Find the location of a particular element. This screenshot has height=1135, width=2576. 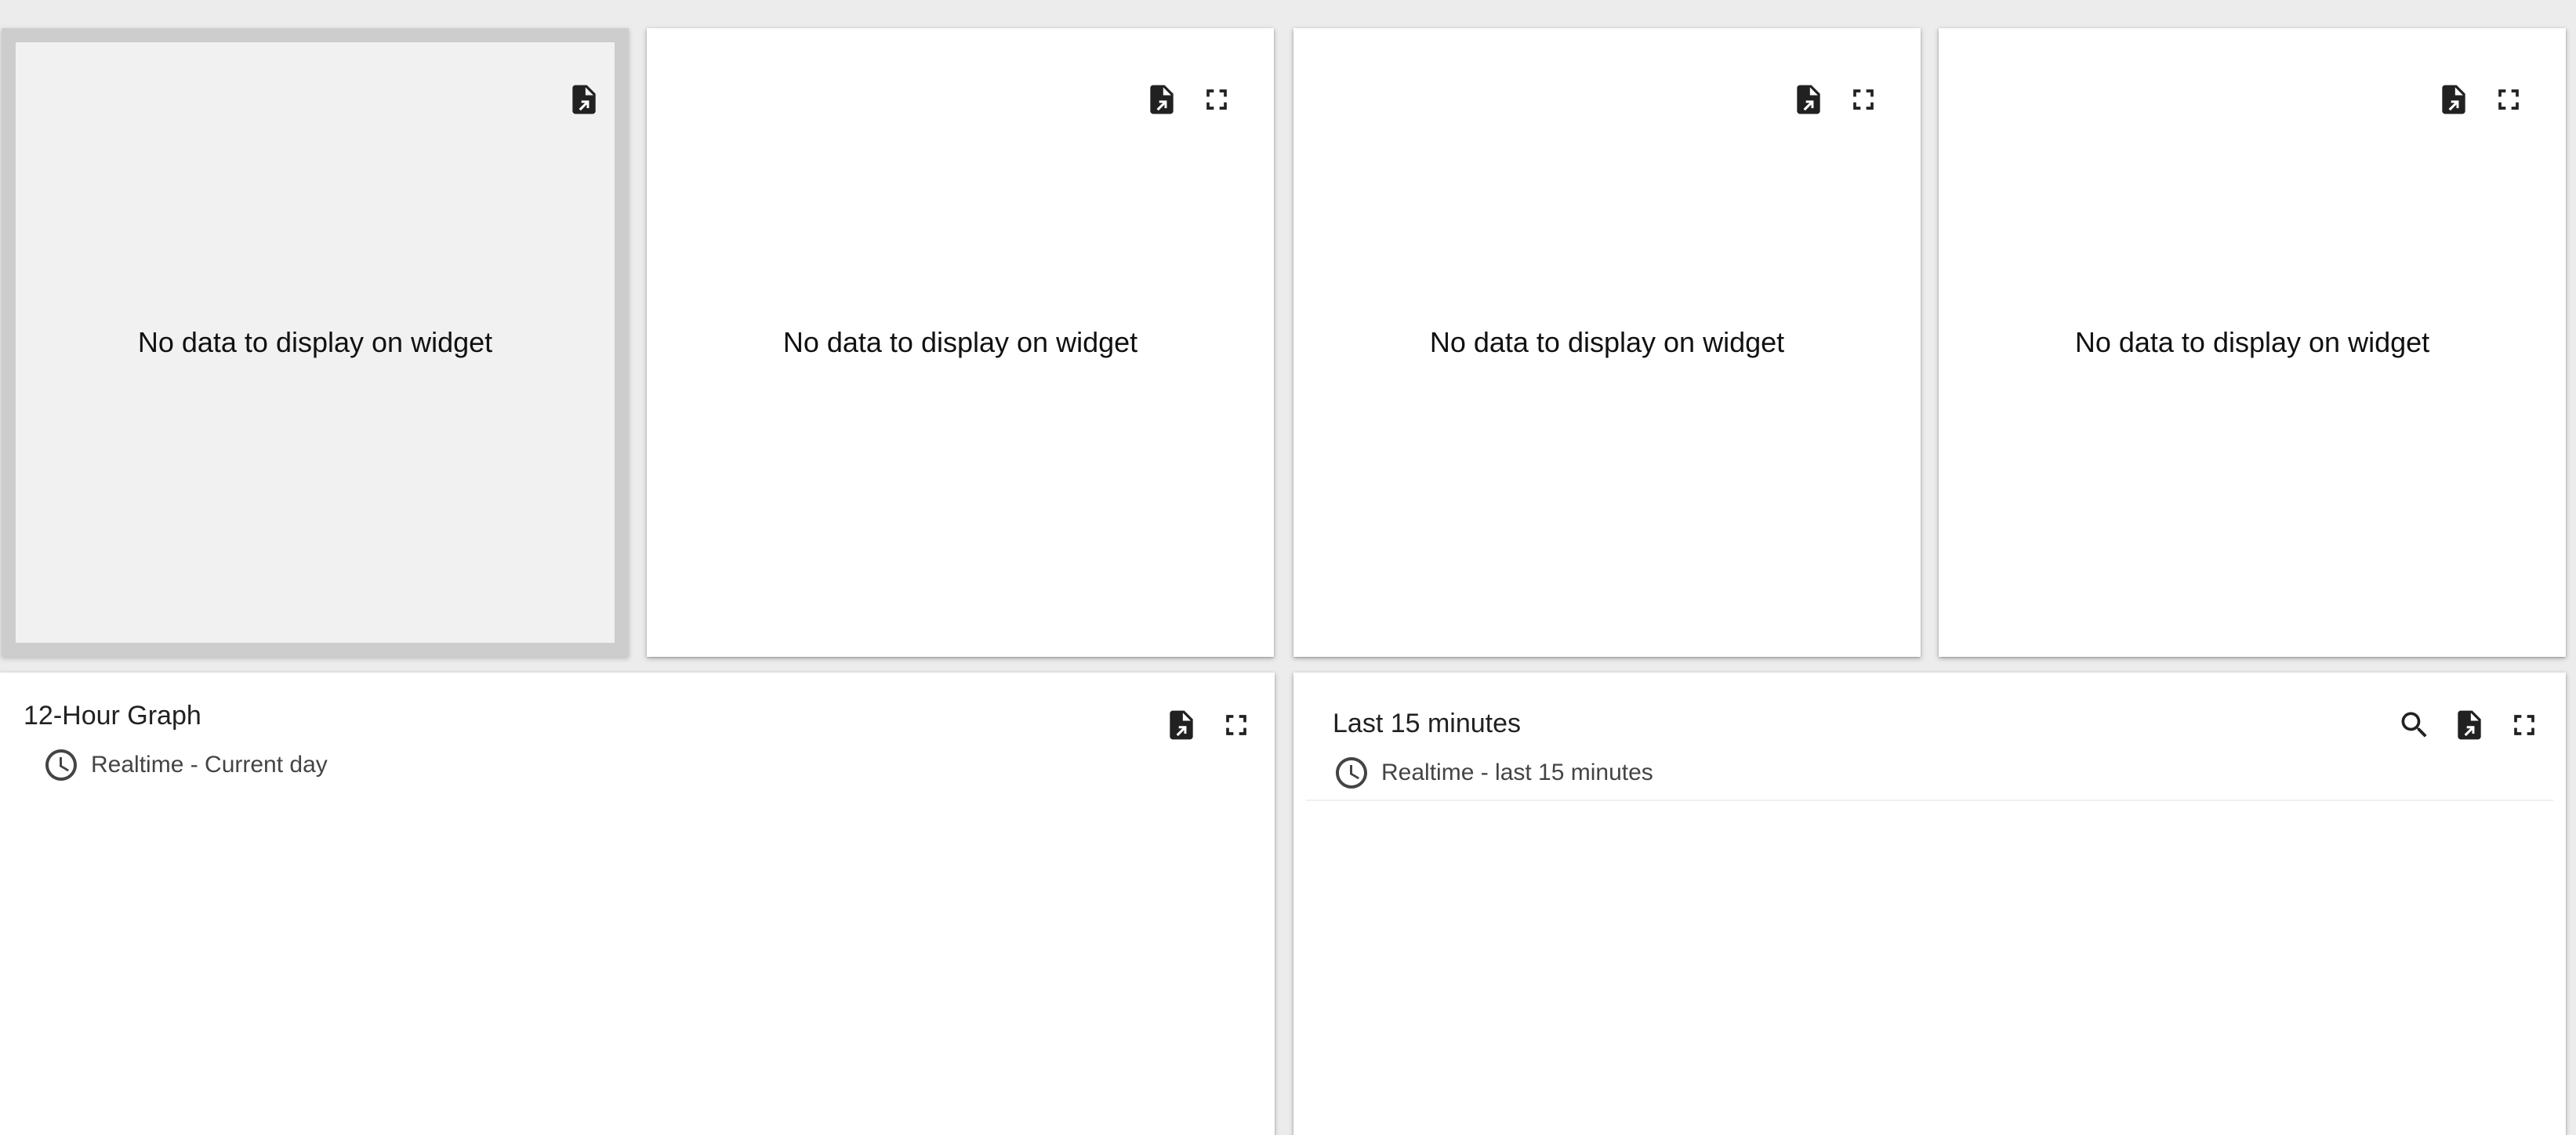

header-divider is located at coordinates (1930, 800).